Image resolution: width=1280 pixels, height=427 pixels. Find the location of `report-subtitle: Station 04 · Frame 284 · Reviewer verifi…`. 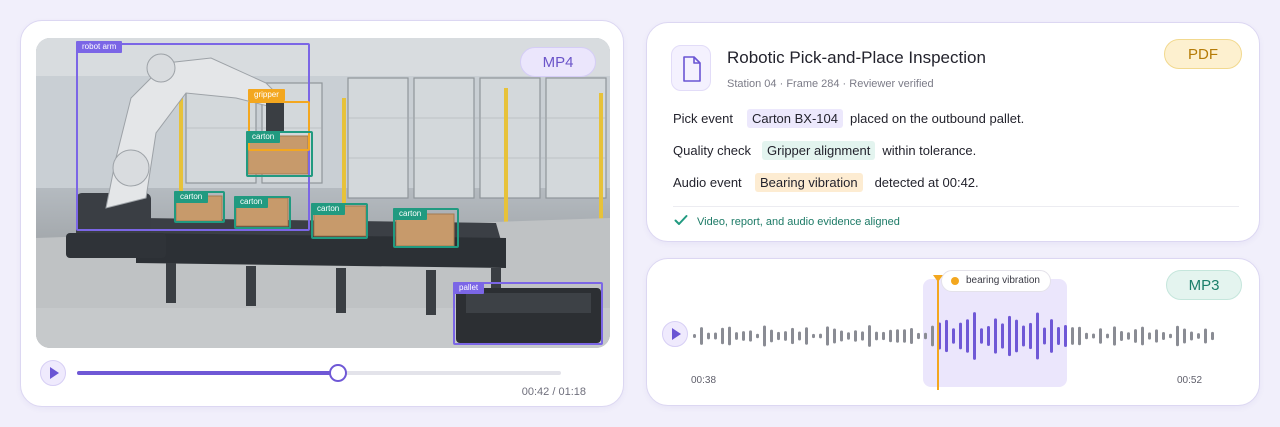

report-subtitle: Station 04 · Frame 284 · Reviewer verifi… is located at coordinates (830, 84).